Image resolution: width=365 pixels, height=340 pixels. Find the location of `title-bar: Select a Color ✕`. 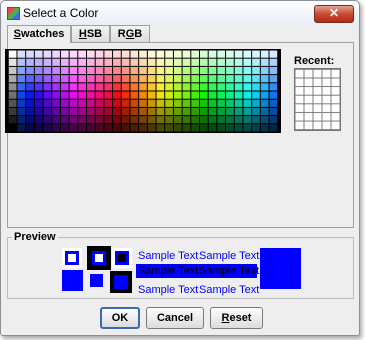

title-bar: Select a Color ✕ is located at coordinates (180, 13).